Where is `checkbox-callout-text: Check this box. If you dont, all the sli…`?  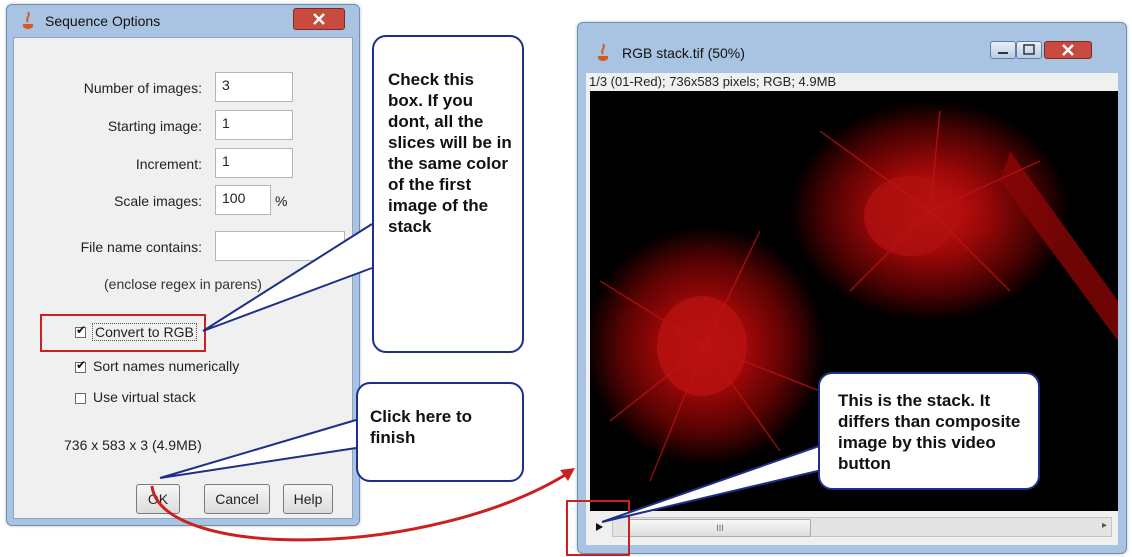
checkbox-callout-text: Check this box. If you dont, all the sli… is located at coordinates (450, 153).